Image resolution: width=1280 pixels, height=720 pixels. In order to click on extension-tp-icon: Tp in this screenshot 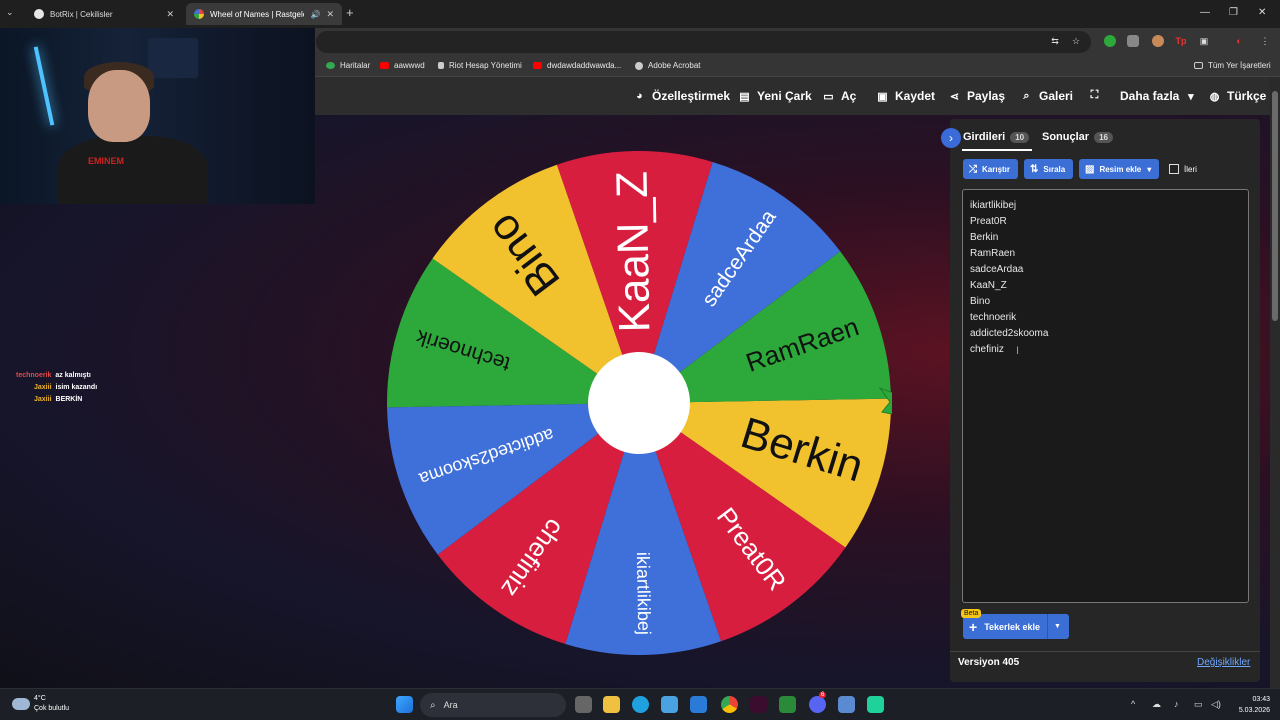, I will do `click(1181, 41)`.